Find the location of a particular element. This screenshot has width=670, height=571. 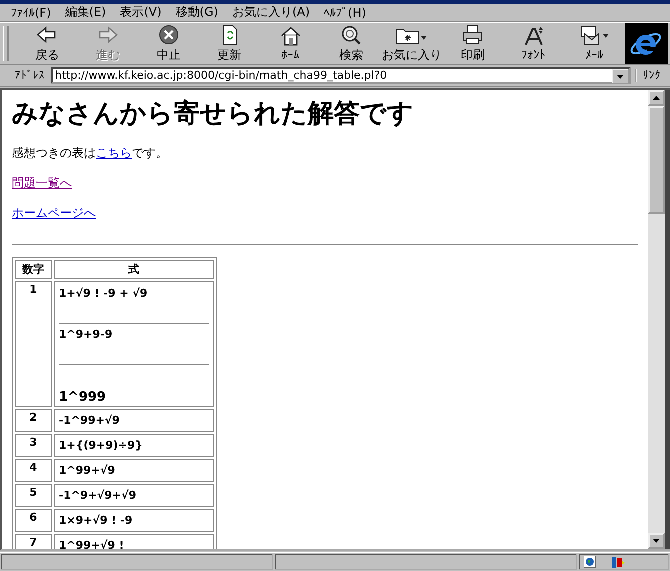

table-cell: 3 is located at coordinates (33, 445).